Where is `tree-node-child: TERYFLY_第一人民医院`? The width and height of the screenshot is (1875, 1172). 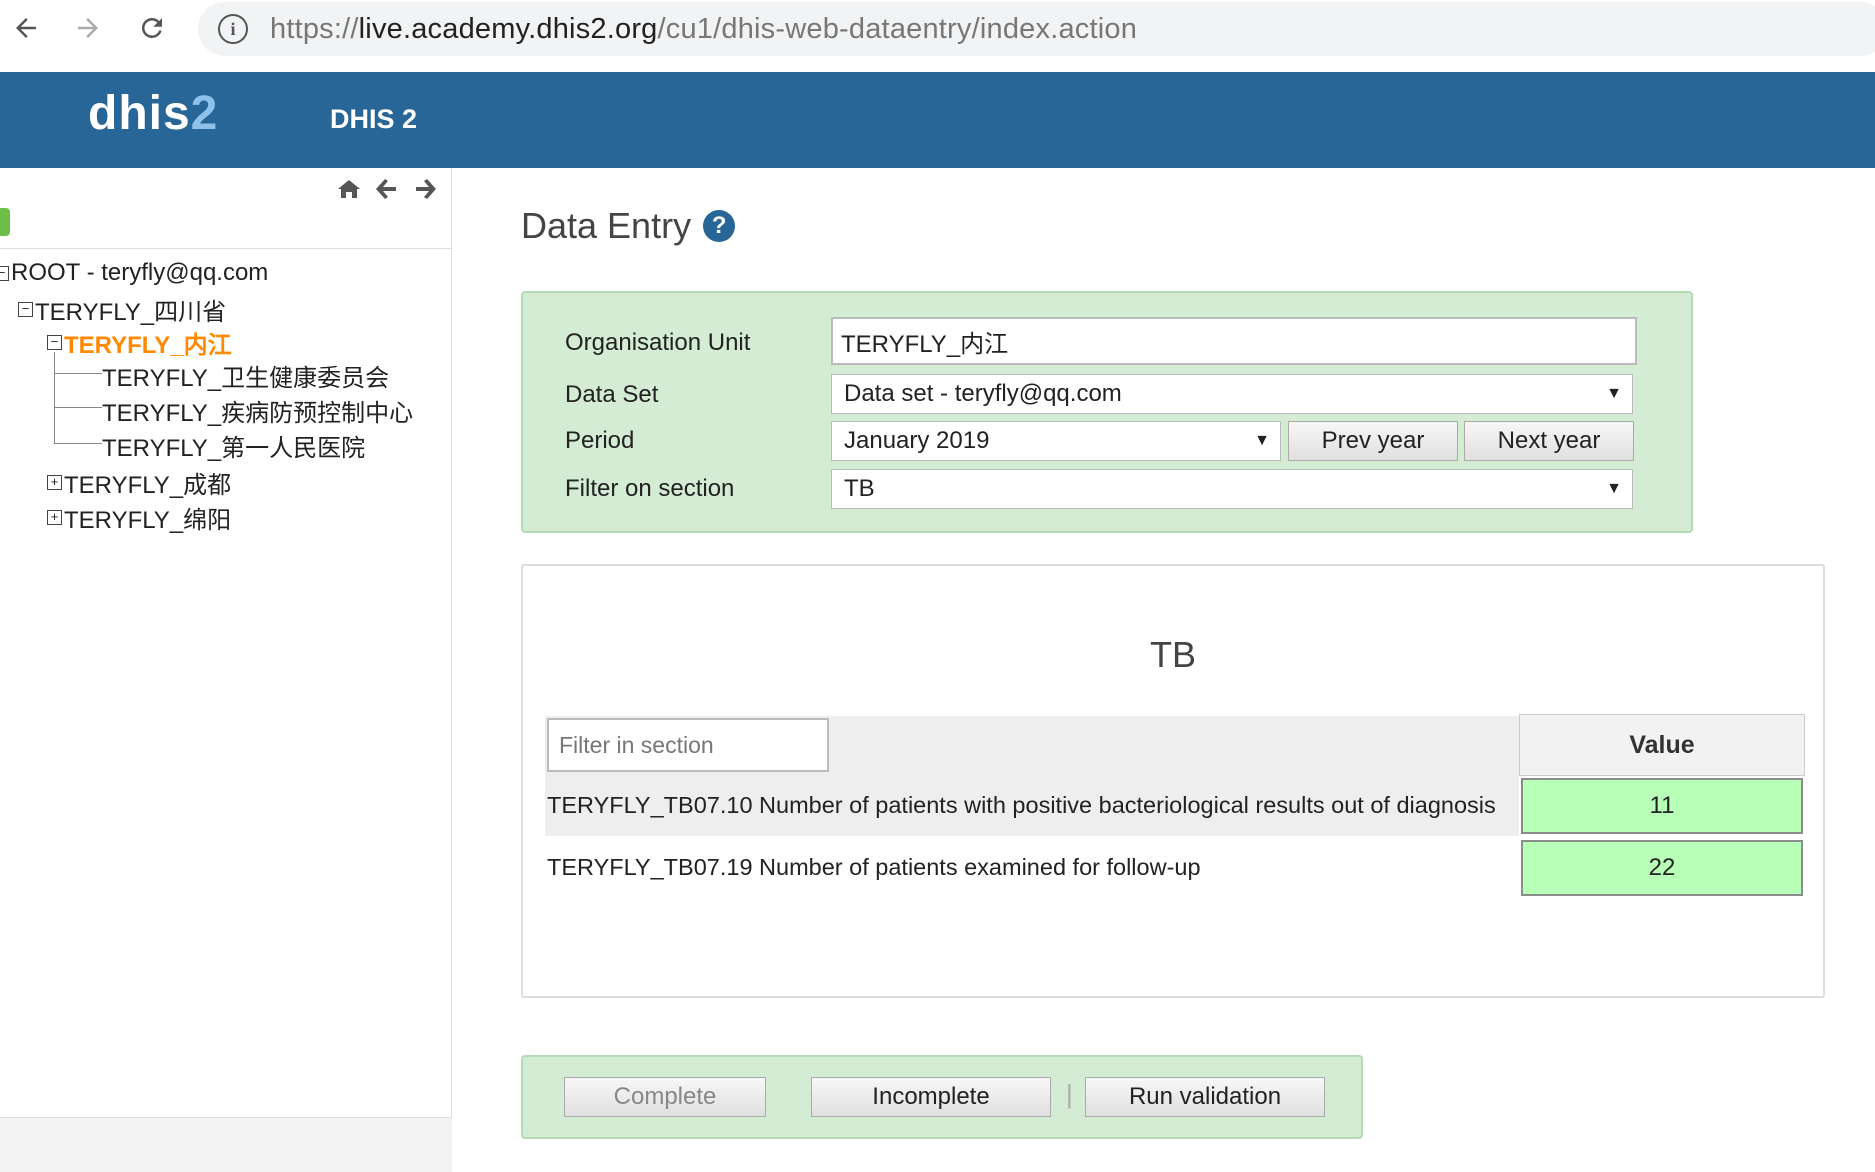
tree-node-child: TERYFLY_第一人民医院 is located at coordinates (233, 445).